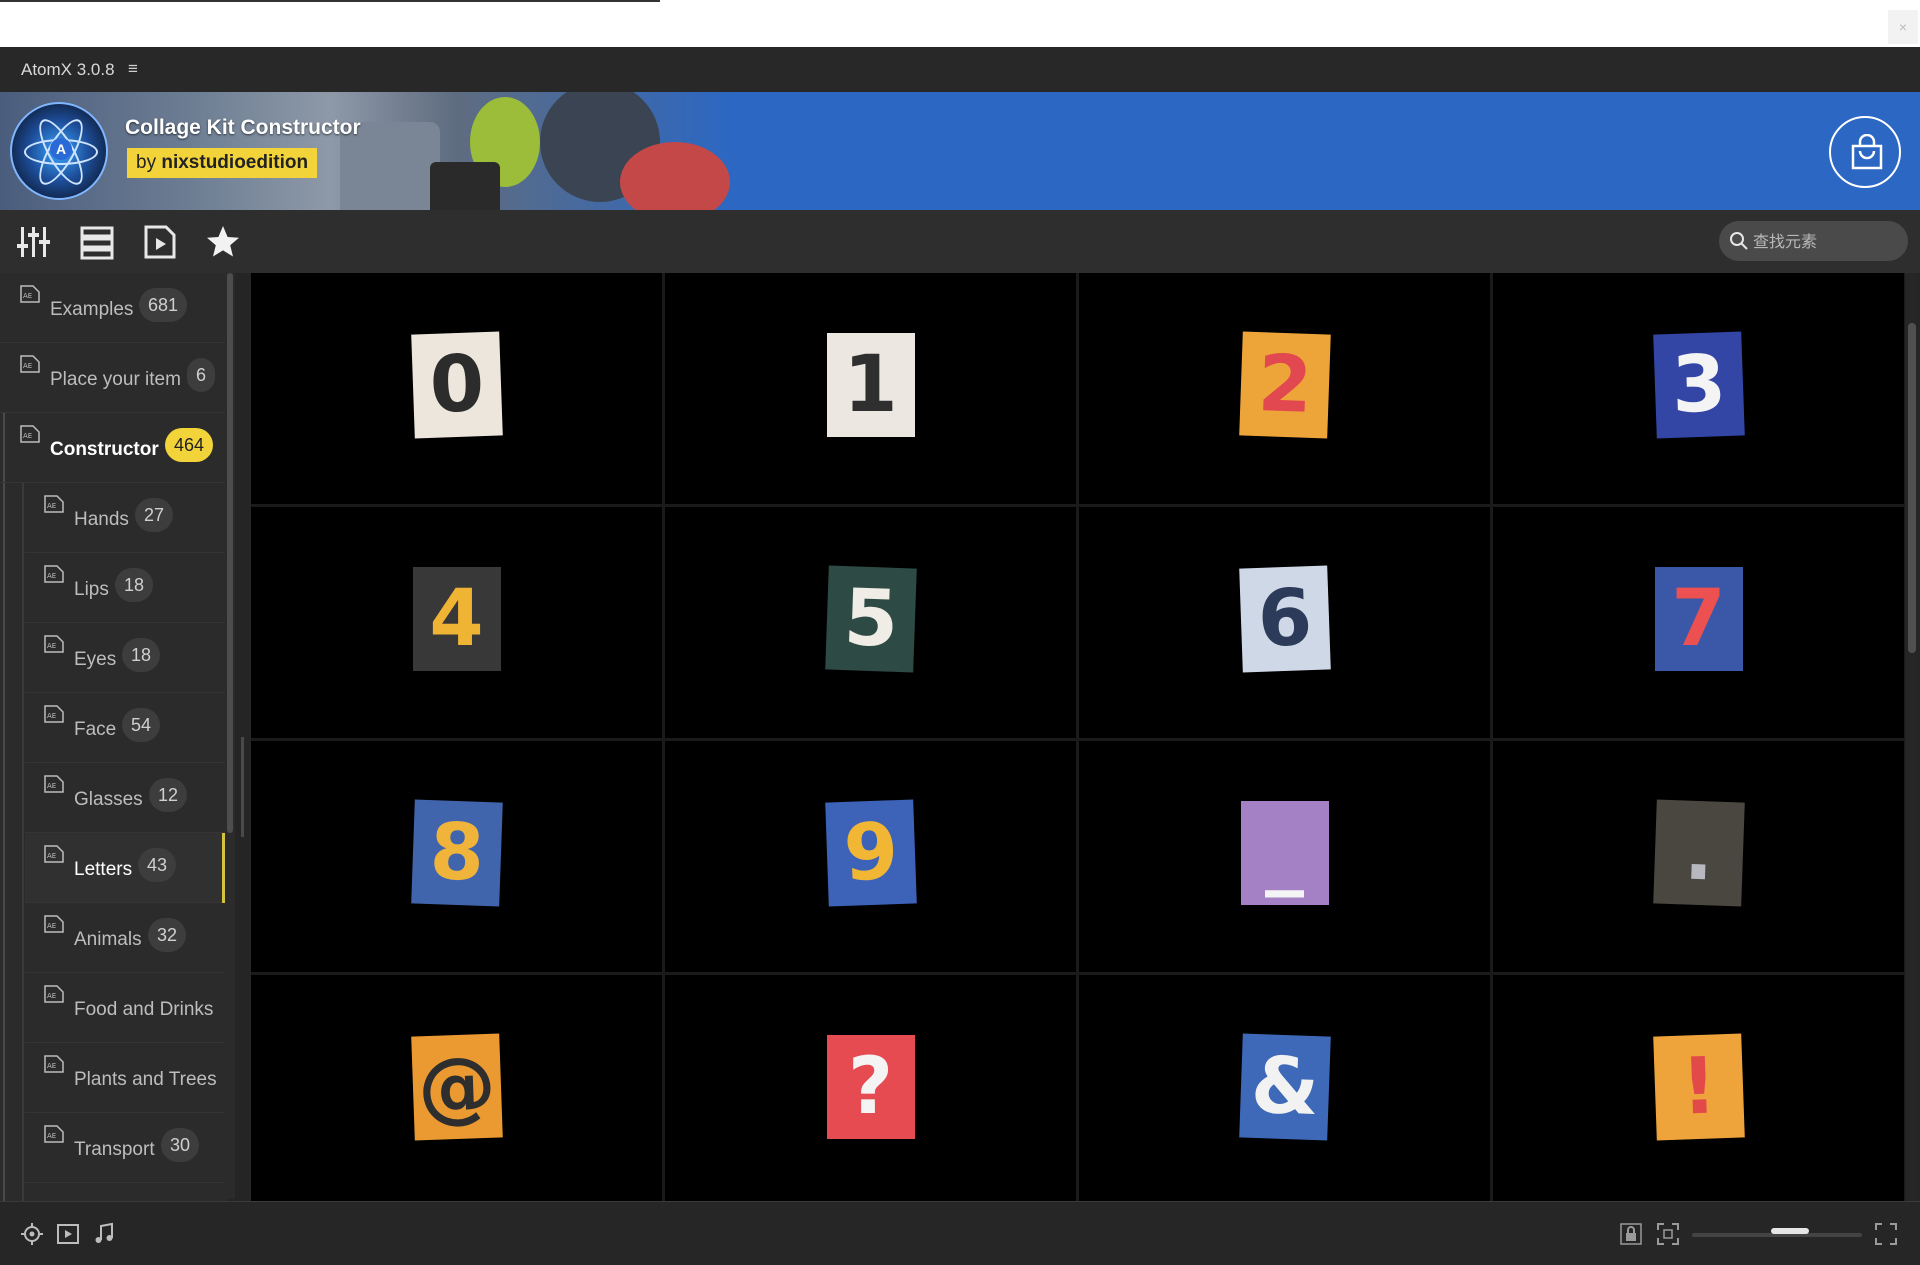 This screenshot has height=1265, width=1920. What do you see at coordinates (1698, 384) in the screenshot?
I see `letter-tile: 3` at bounding box center [1698, 384].